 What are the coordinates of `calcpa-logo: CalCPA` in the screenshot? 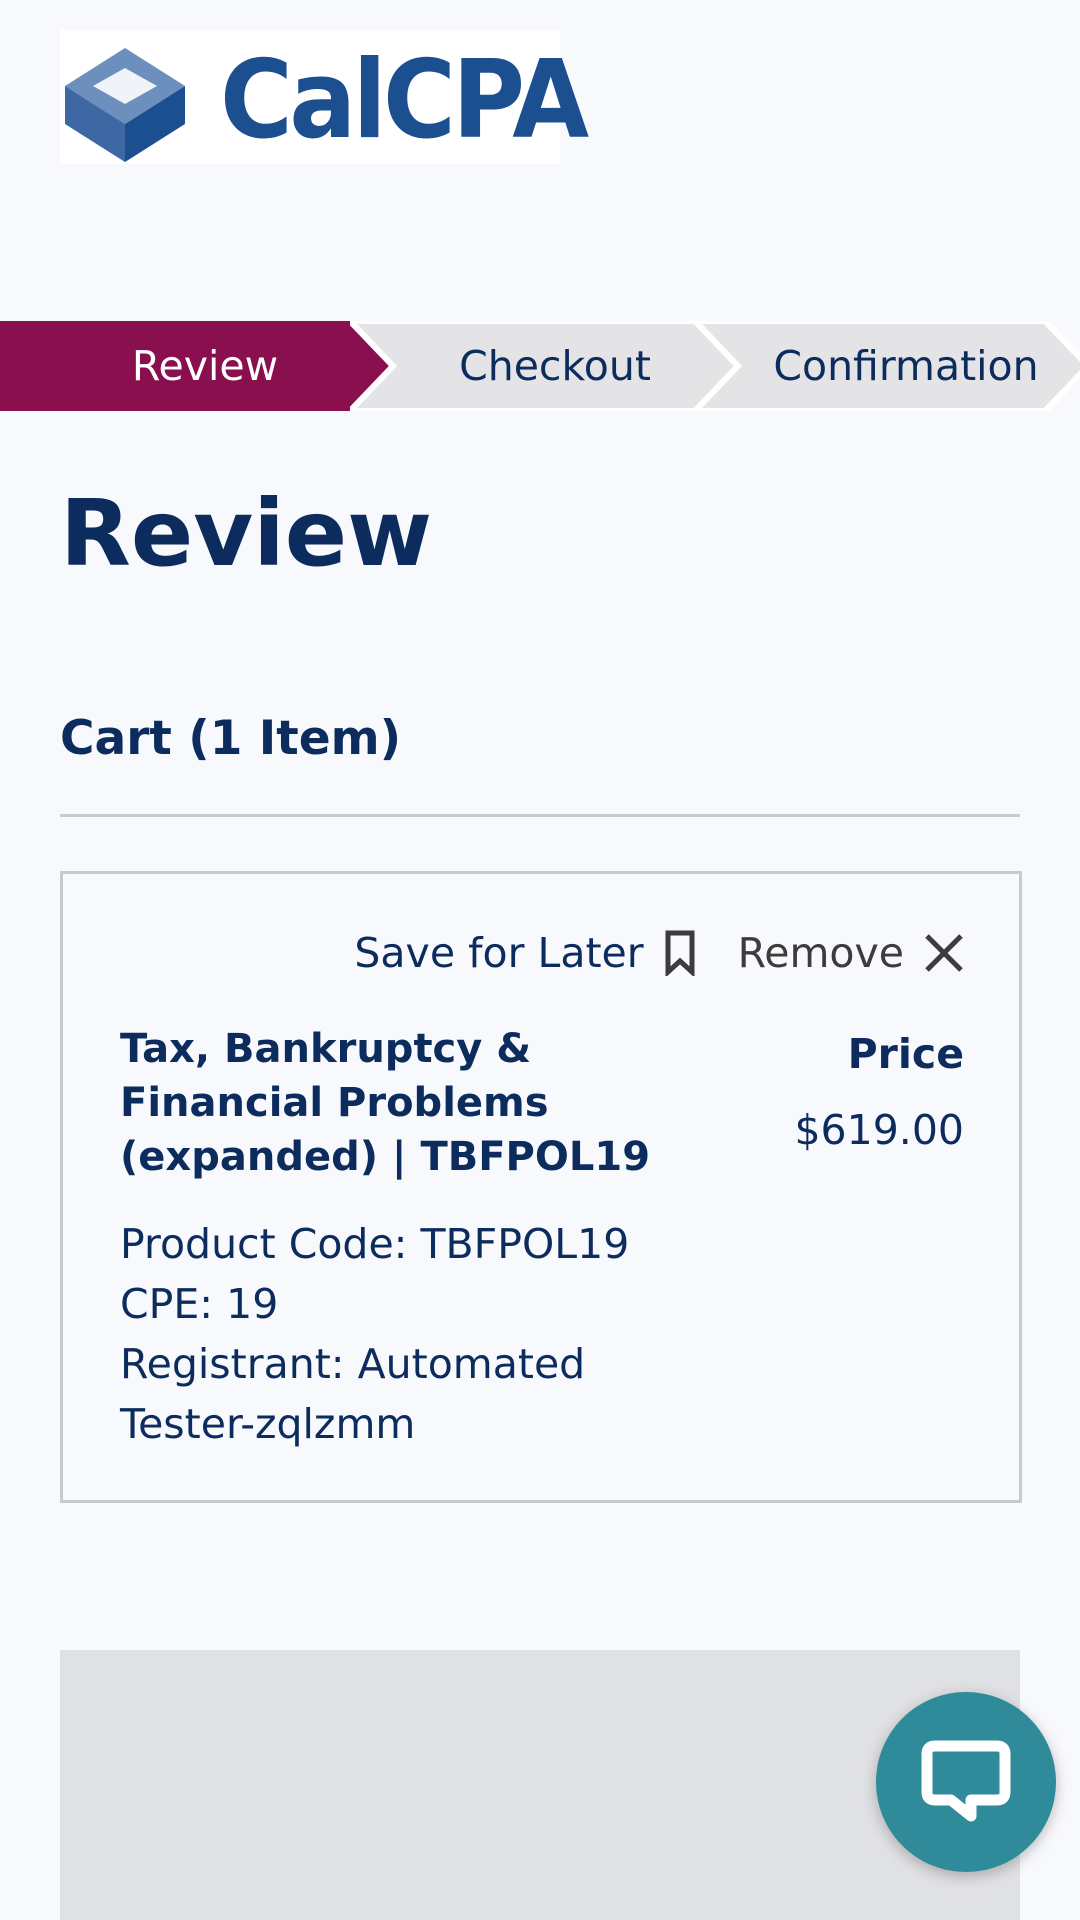 It's located at (324, 97).